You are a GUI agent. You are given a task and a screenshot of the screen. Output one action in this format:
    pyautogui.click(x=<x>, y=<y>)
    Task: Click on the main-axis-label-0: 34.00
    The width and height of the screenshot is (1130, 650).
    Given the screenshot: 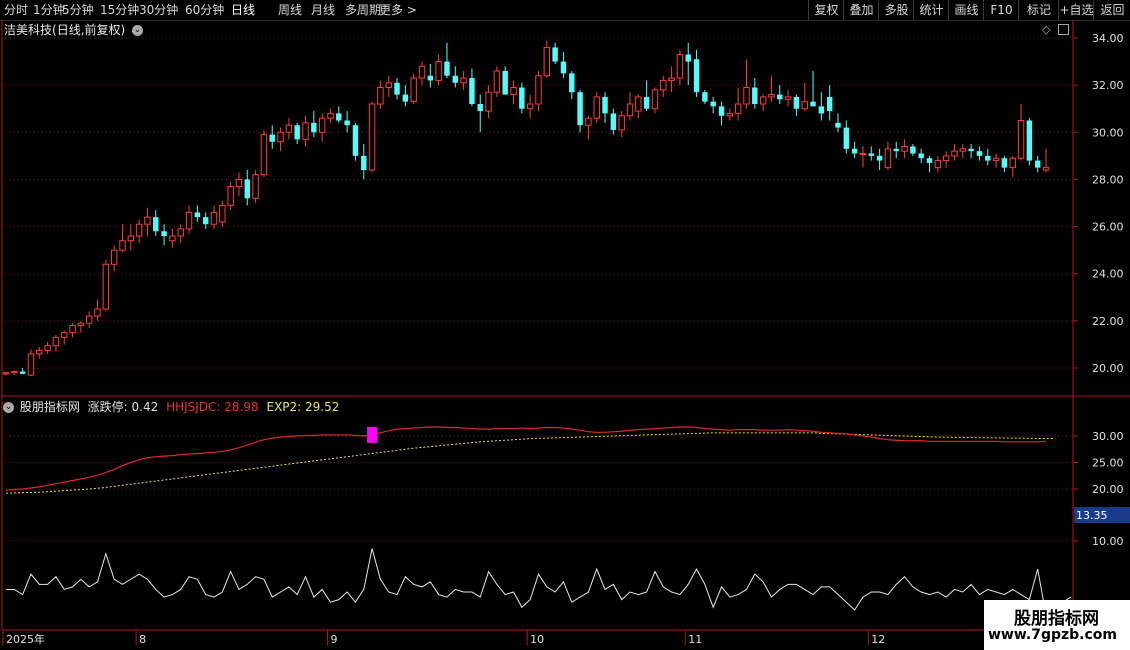 What is the action you would take?
    pyautogui.click(x=1108, y=38)
    